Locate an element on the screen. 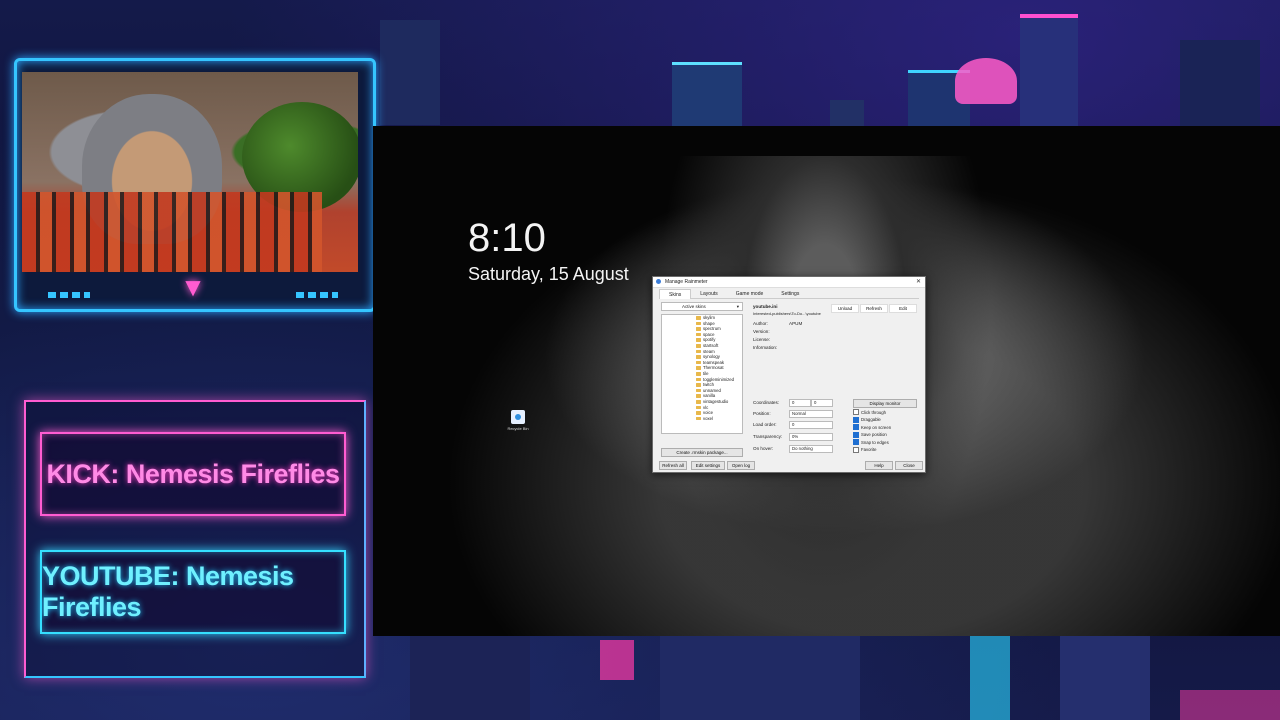  option-checkbox: Favorite is located at coordinates (865, 449).